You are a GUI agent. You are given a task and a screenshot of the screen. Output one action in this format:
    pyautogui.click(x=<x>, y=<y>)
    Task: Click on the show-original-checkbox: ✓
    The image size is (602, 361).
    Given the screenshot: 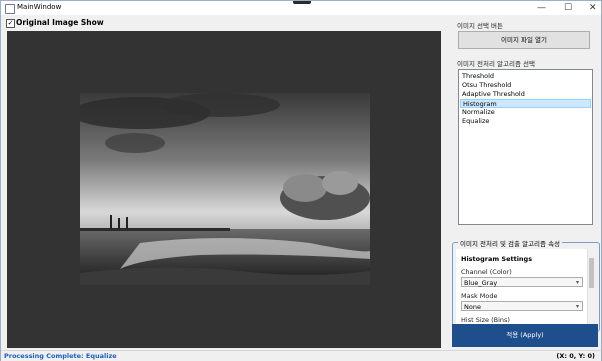 What is the action you would take?
    pyautogui.click(x=10, y=23)
    